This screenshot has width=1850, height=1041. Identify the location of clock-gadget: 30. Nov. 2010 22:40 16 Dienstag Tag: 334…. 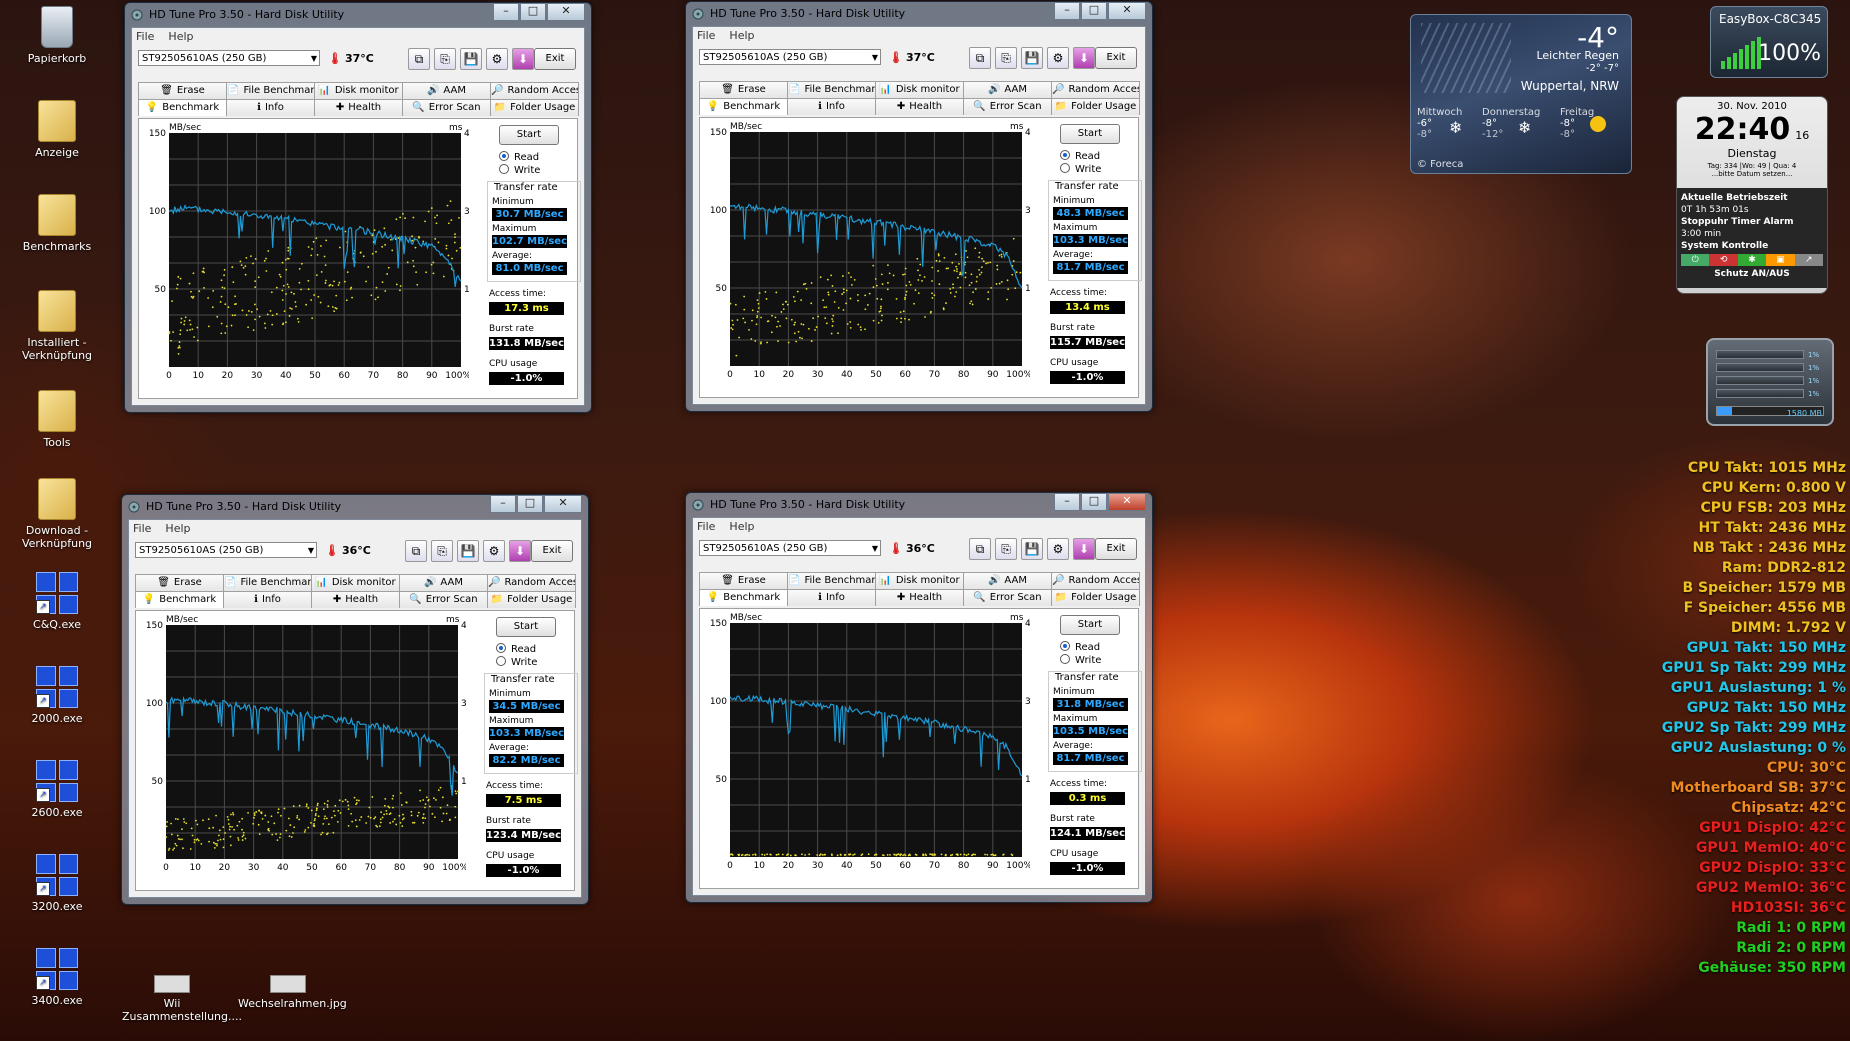
(1752, 195).